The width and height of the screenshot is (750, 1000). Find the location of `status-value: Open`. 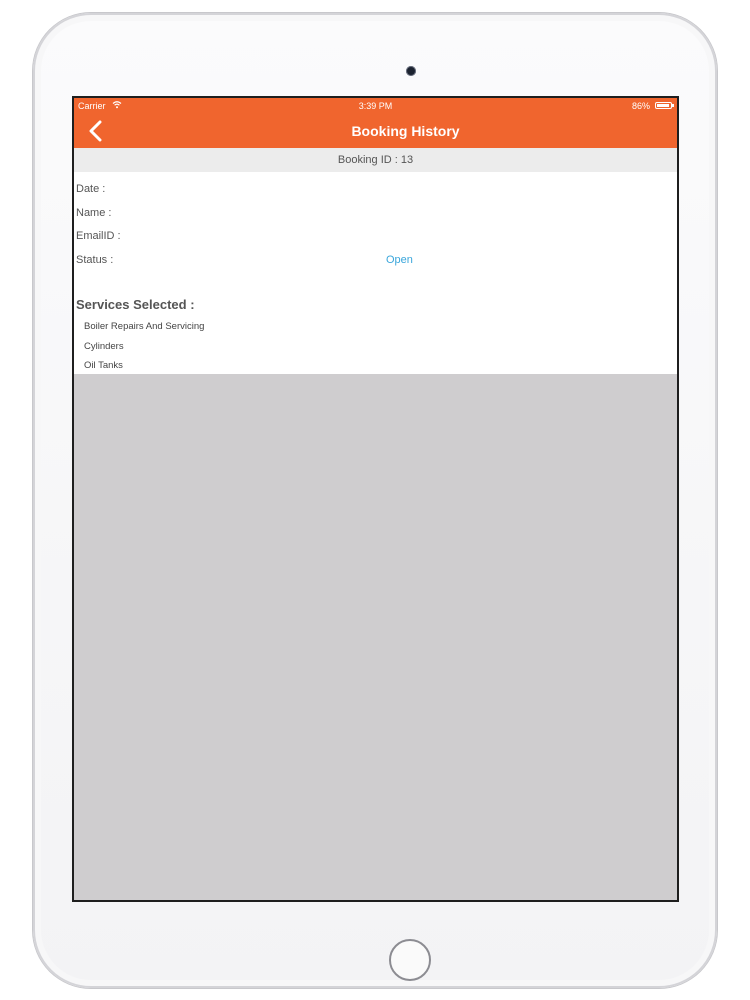

status-value: Open is located at coordinates (399, 260).